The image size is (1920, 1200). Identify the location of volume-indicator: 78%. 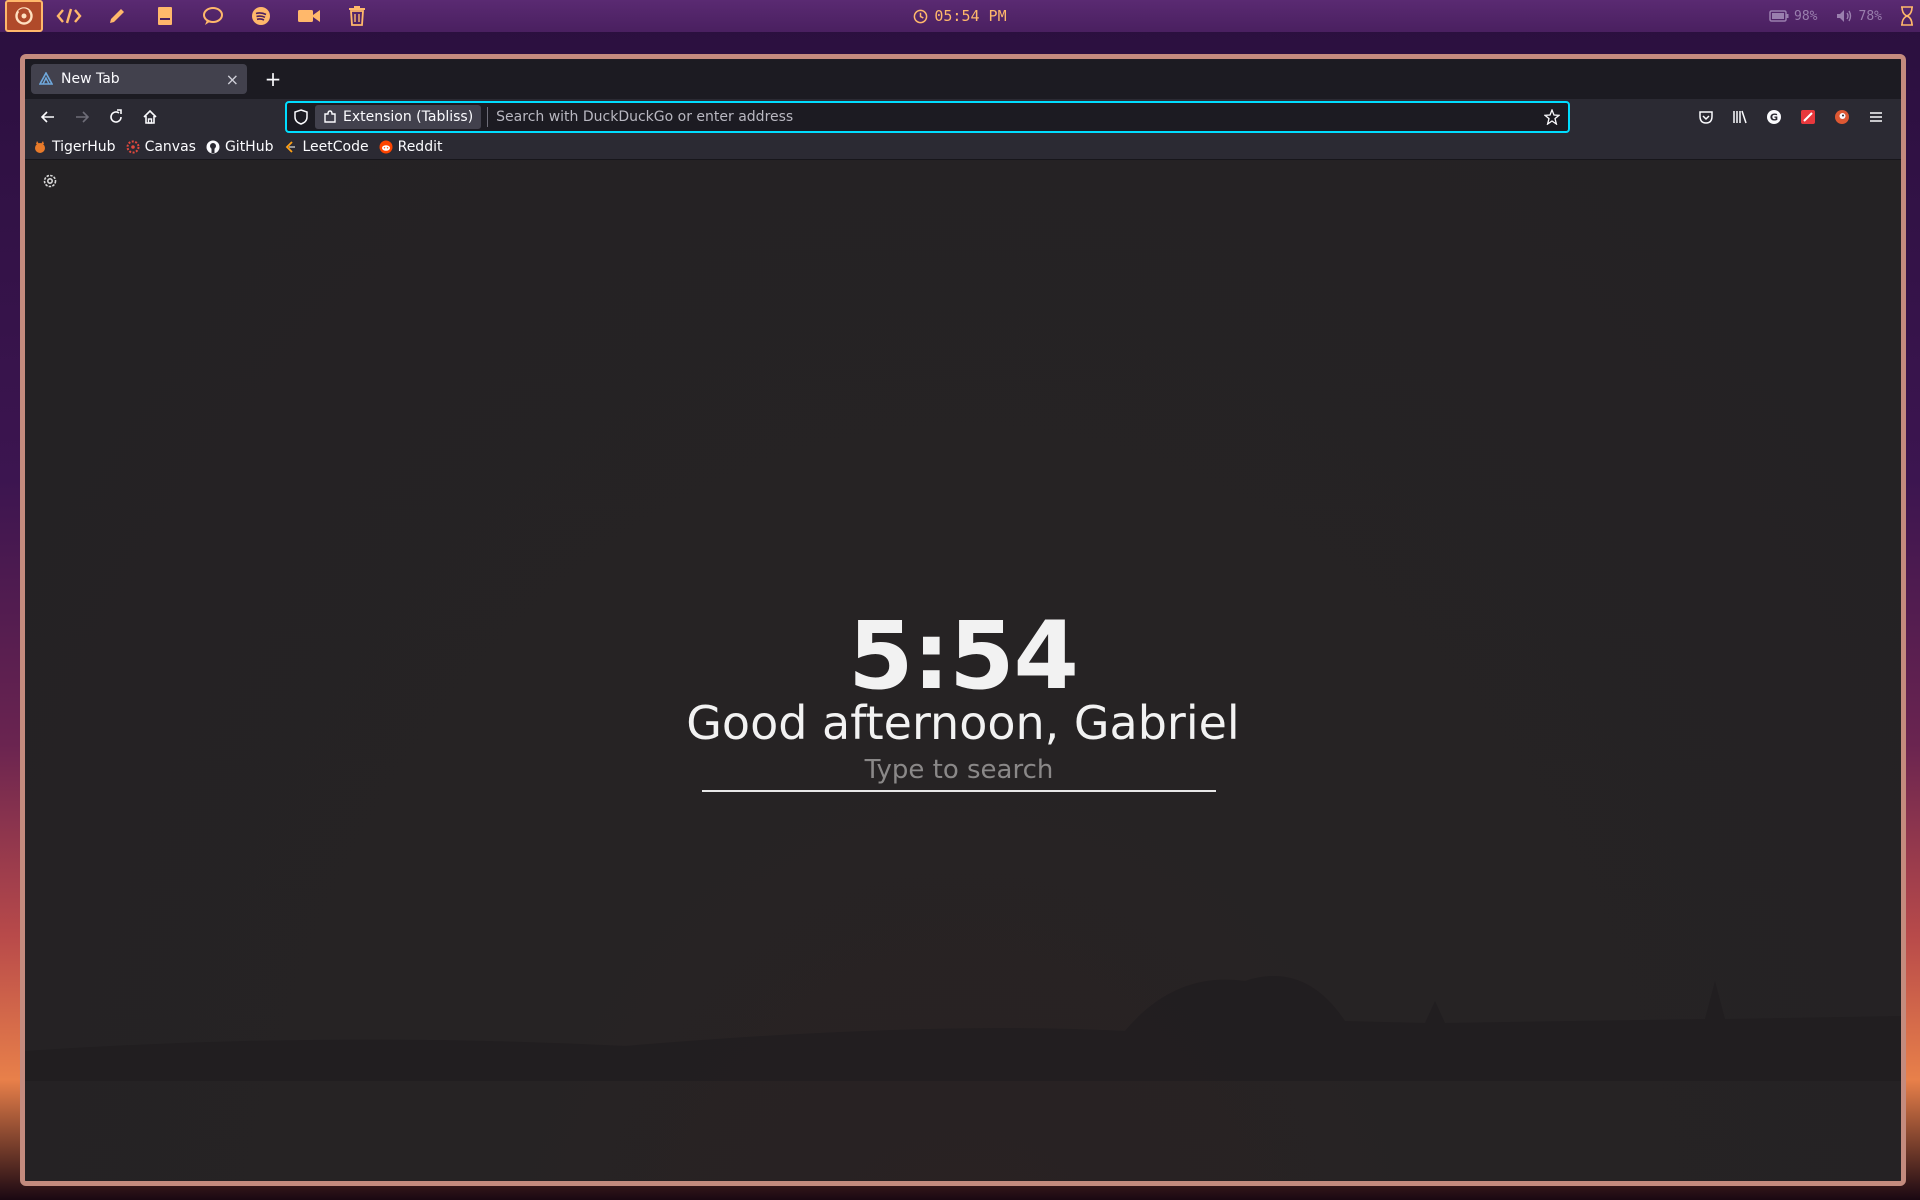
(1859, 16).